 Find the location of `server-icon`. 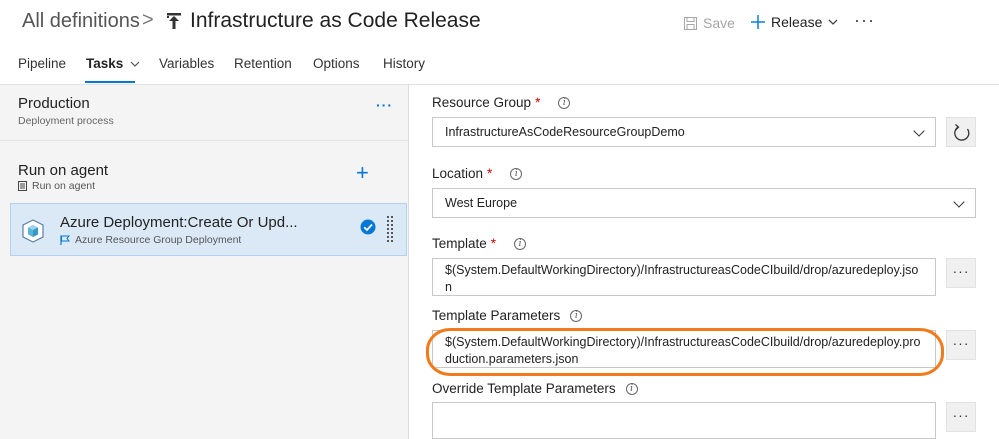

server-icon is located at coordinates (22, 186).